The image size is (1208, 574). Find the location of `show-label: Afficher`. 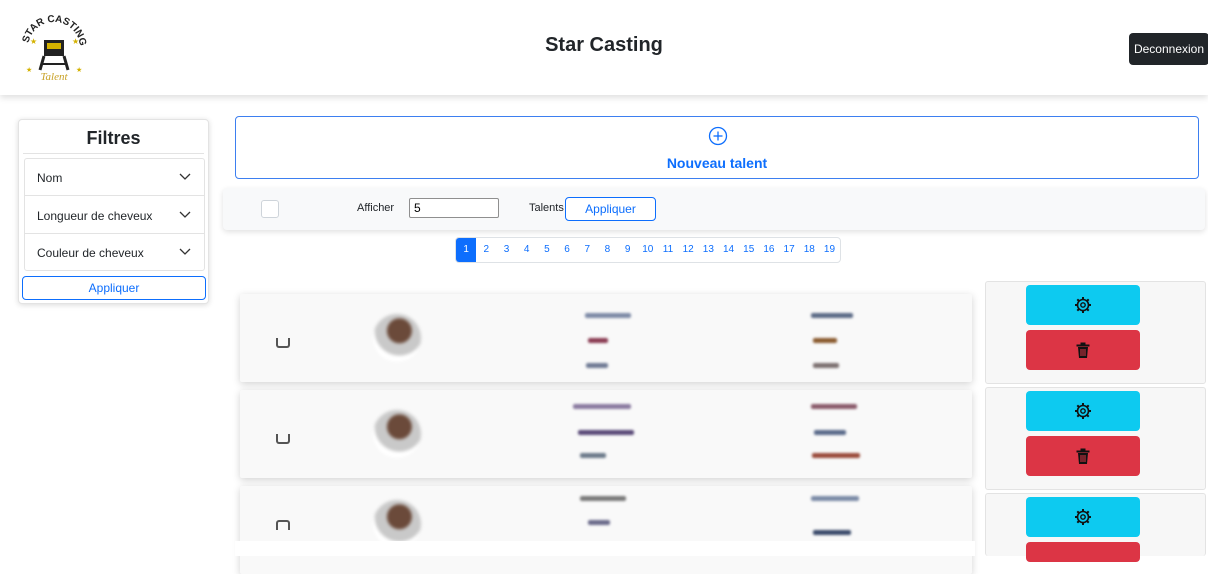

show-label: Afficher is located at coordinates (376, 208).